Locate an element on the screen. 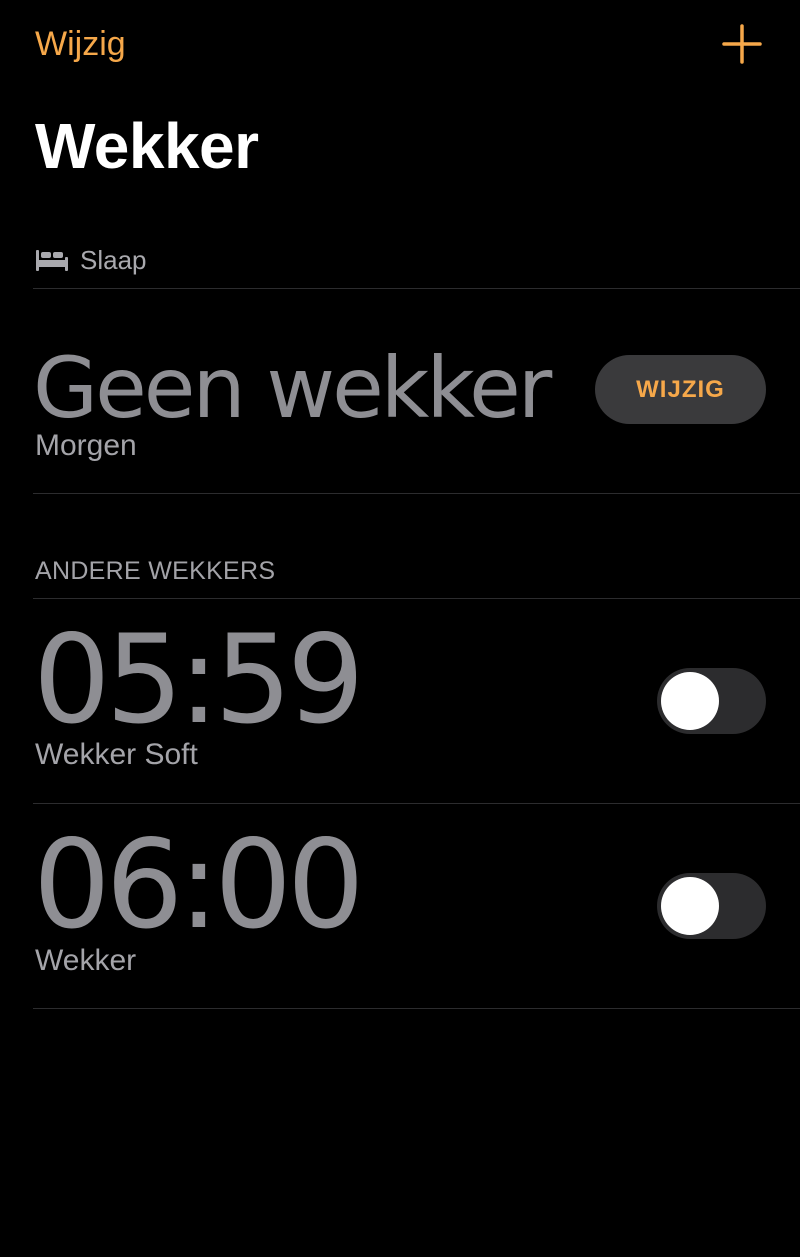 The width and height of the screenshot is (800, 1257). alarm-time: 06:00 is located at coordinates (199, 885).